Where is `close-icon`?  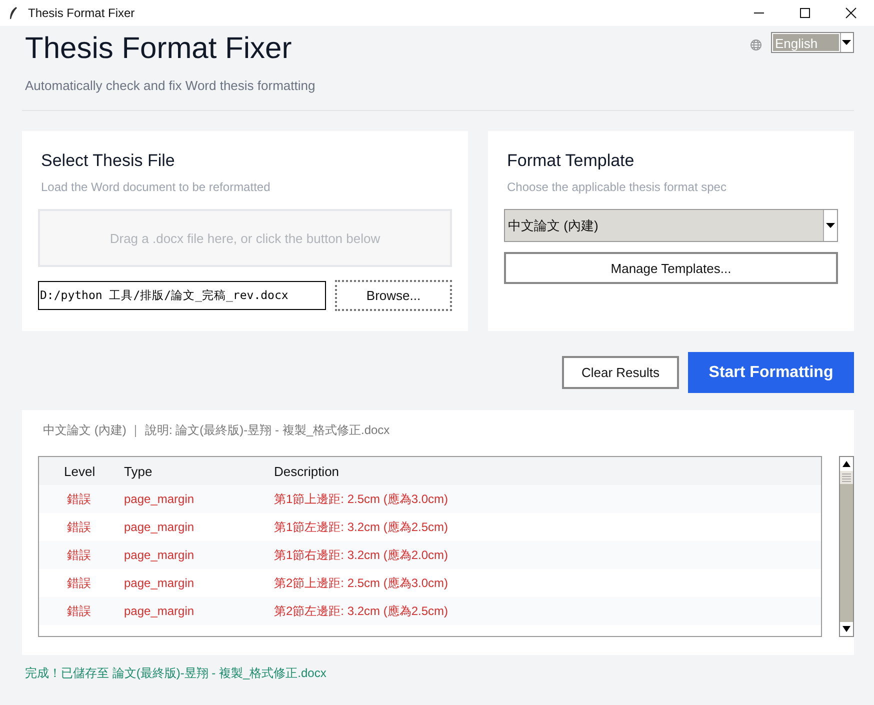 close-icon is located at coordinates (851, 13).